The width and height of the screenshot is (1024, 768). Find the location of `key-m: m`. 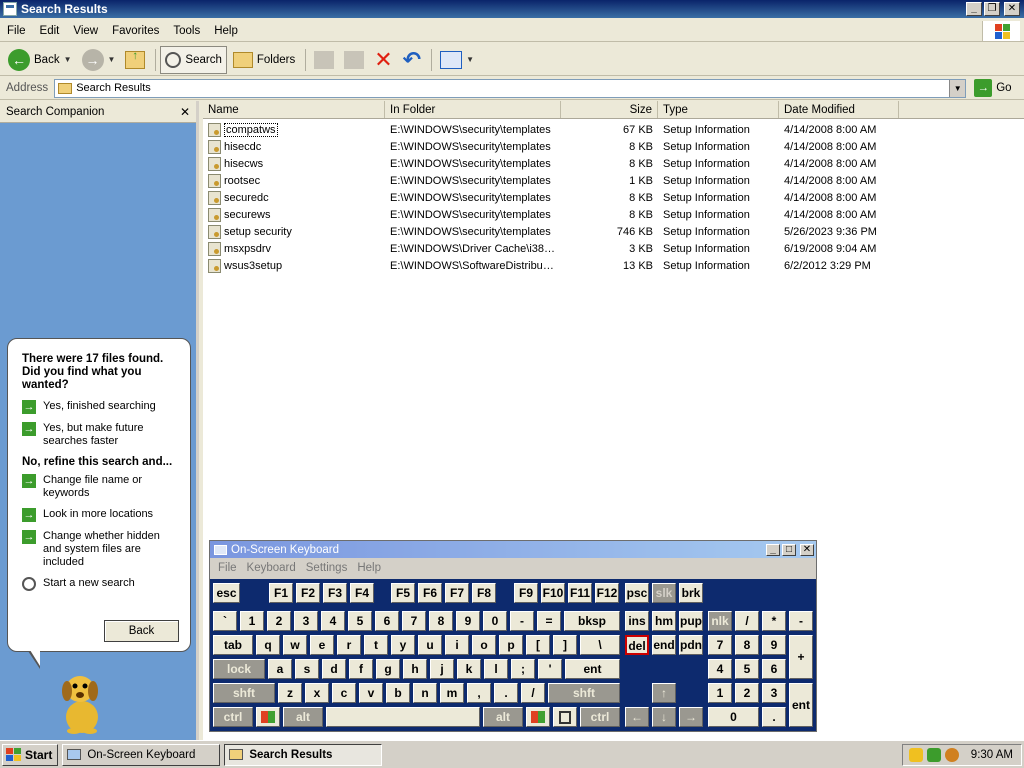

key-m: m is located at coordinates (452, 693).